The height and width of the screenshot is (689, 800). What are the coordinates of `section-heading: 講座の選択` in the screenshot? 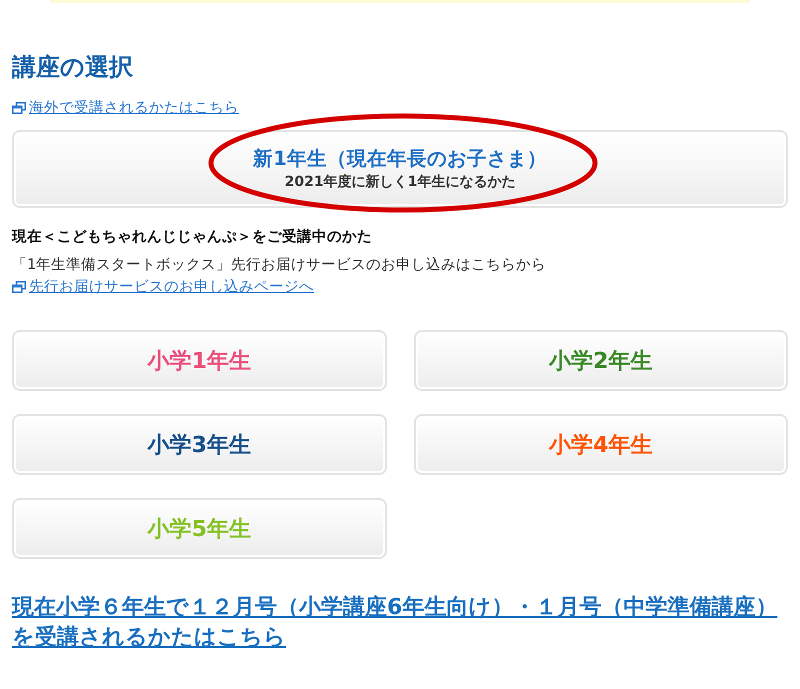 It's located at (73, 67).